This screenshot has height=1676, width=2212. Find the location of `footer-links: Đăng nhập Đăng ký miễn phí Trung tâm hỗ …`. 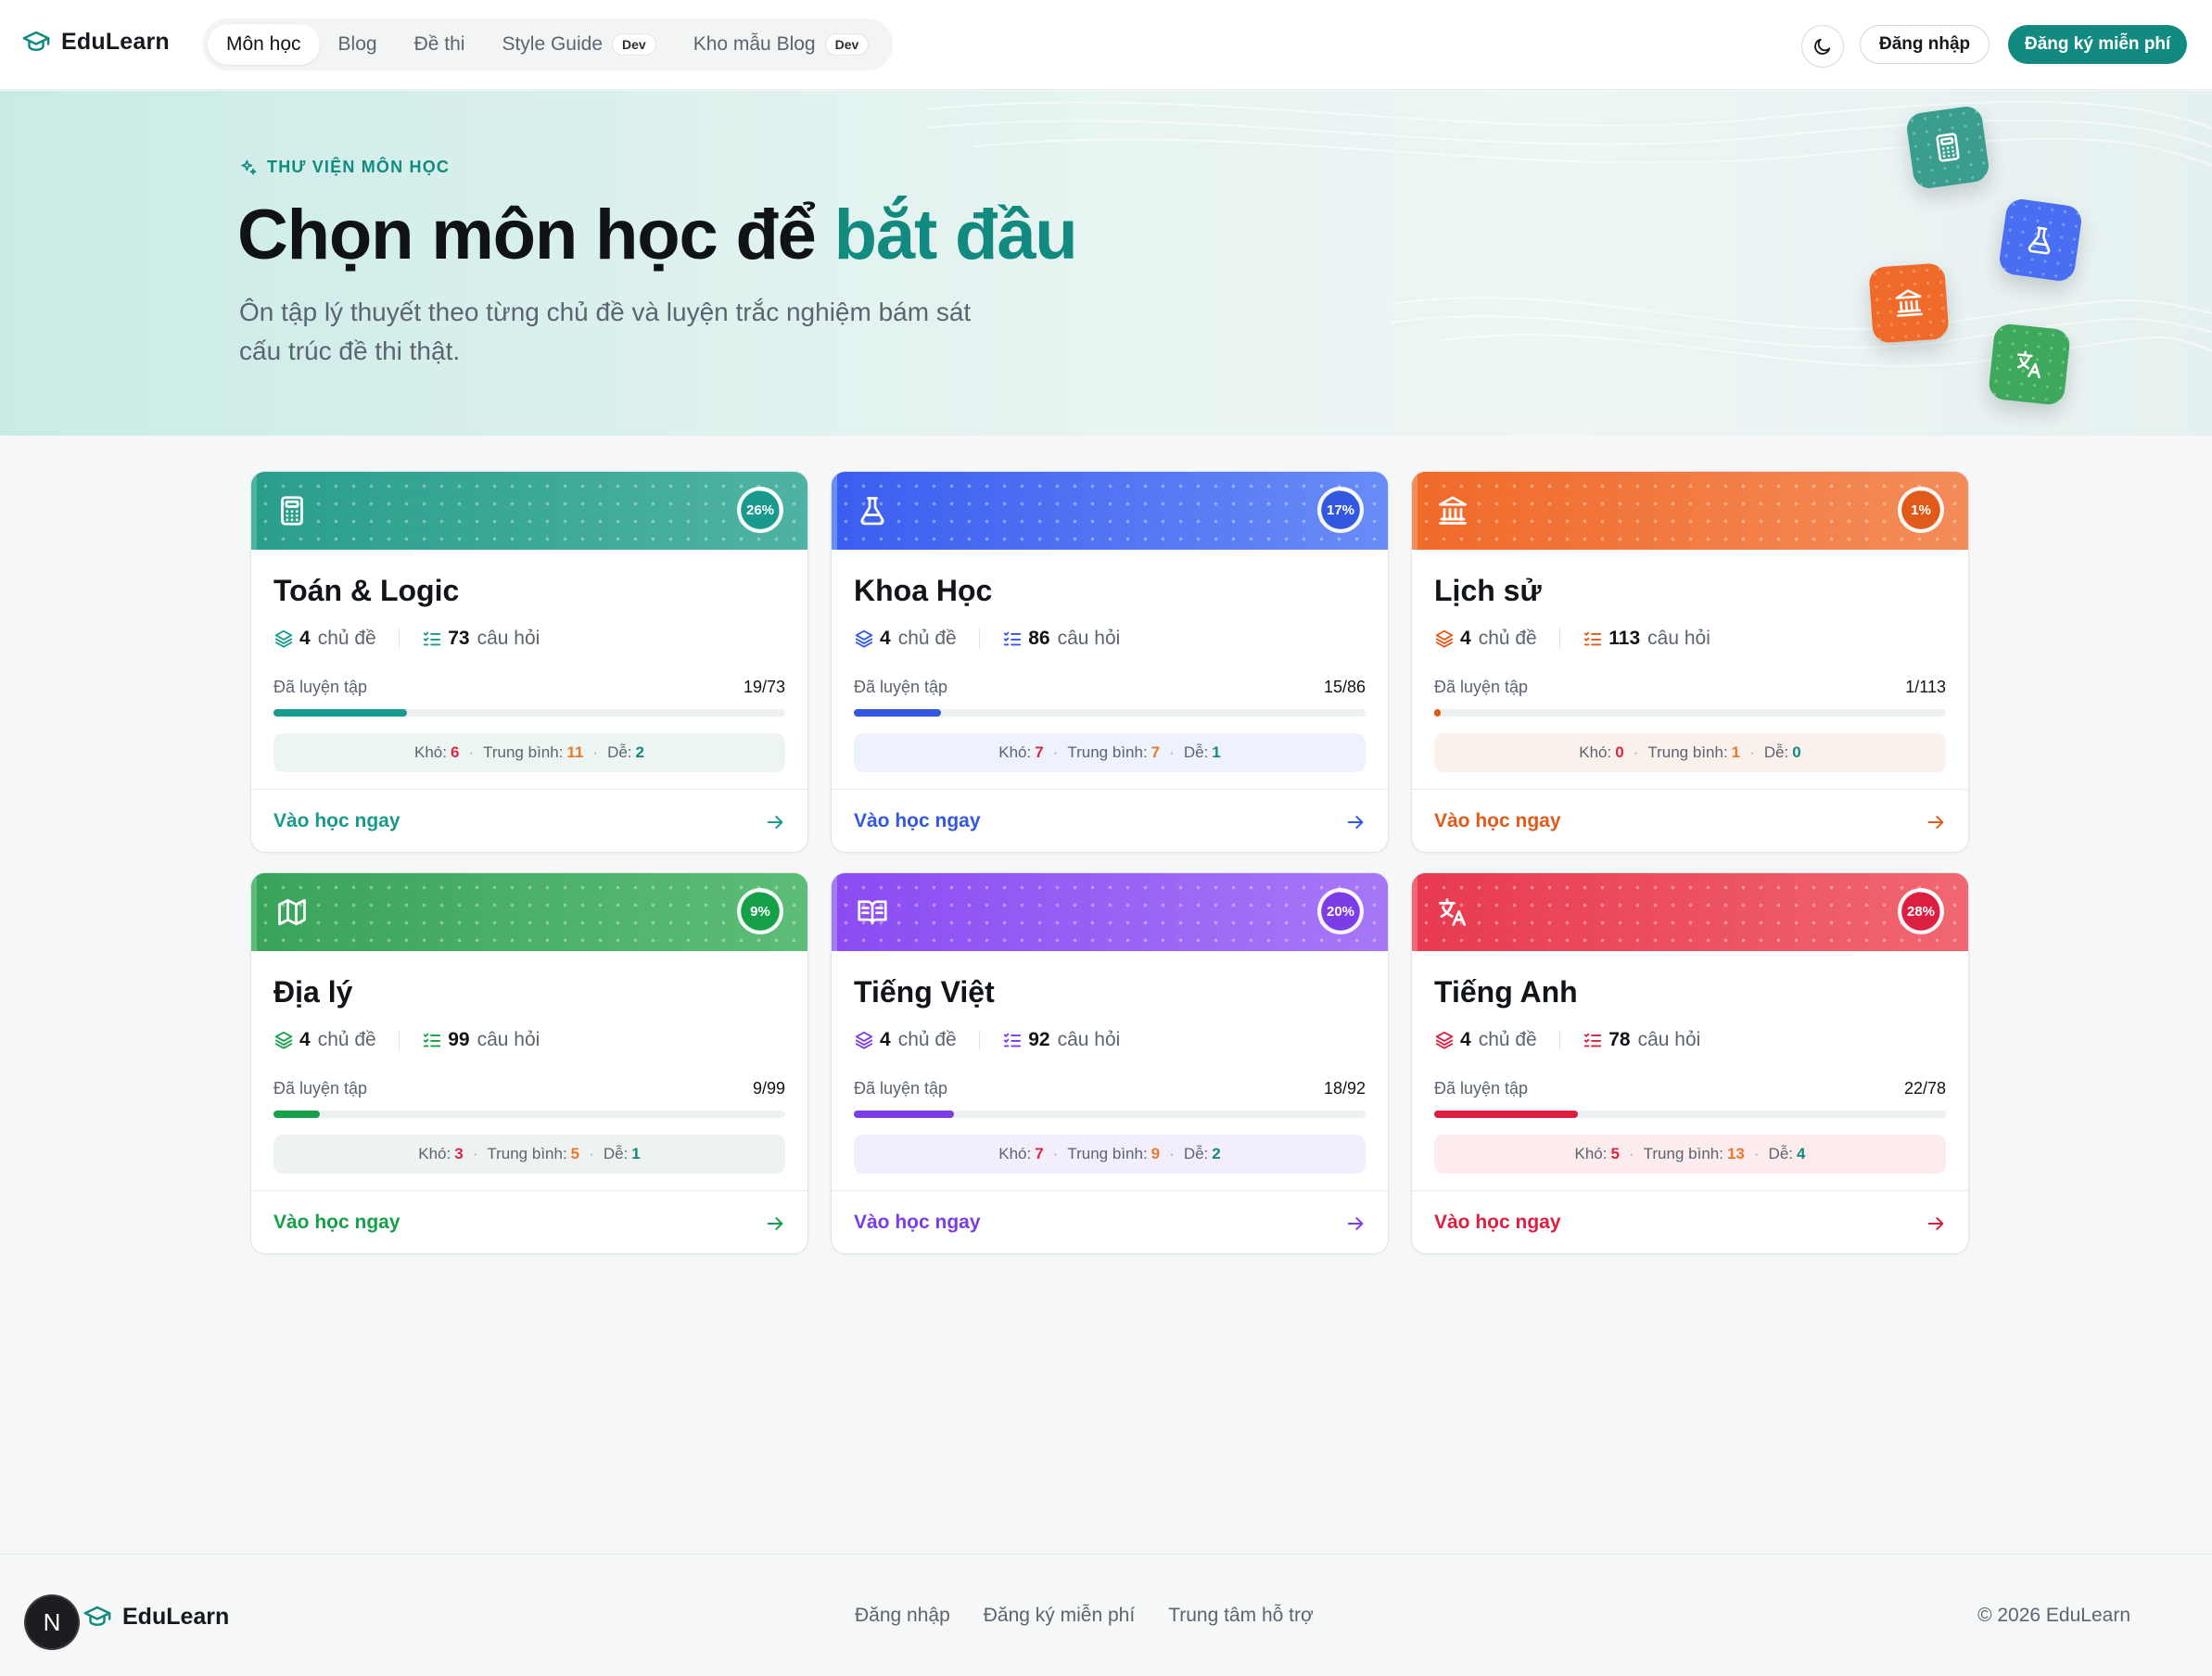

footer-links: Đăng nhập Đăng ký miễn phí Trung tâm hỗ … is located at coordinates (1084, 1616).